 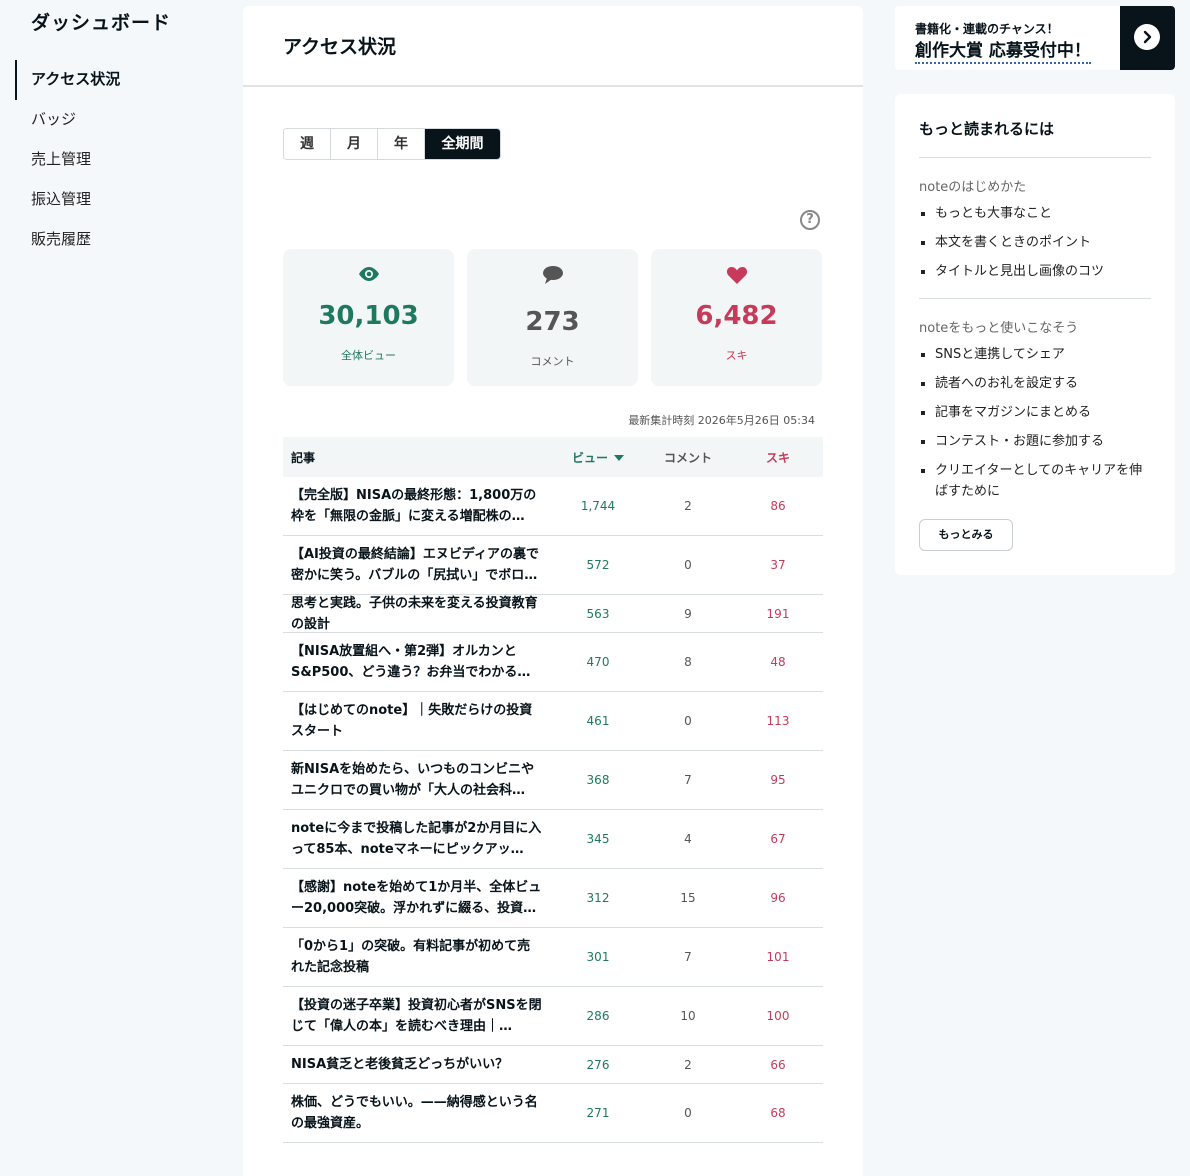 I want to click on contest-banner: 書籍化・連載のチャンス！ 創作大賞 応募受付中！, so click(x=1035, y=38).